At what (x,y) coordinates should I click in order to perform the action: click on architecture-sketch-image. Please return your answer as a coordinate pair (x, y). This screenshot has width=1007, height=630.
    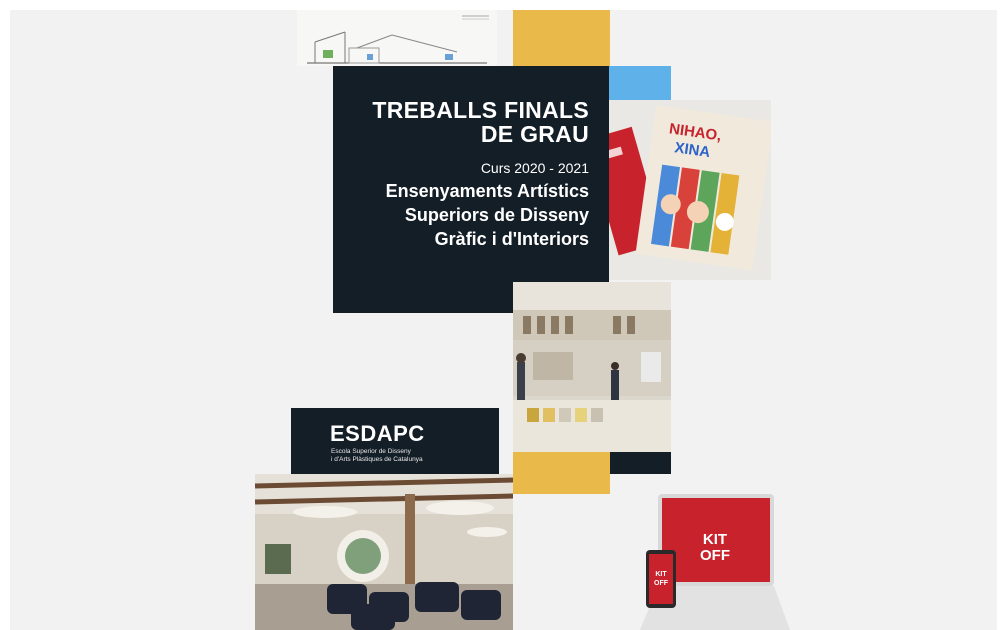
    Looking at the image, I should click on (397, 38).